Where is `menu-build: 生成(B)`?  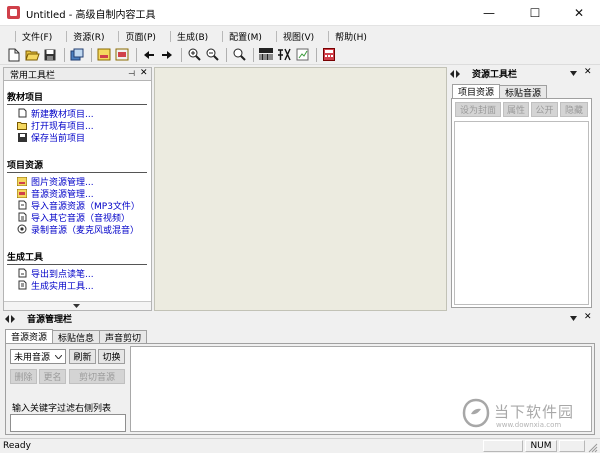
menu-build: 生成(B) is located at coordinates (189, 36).